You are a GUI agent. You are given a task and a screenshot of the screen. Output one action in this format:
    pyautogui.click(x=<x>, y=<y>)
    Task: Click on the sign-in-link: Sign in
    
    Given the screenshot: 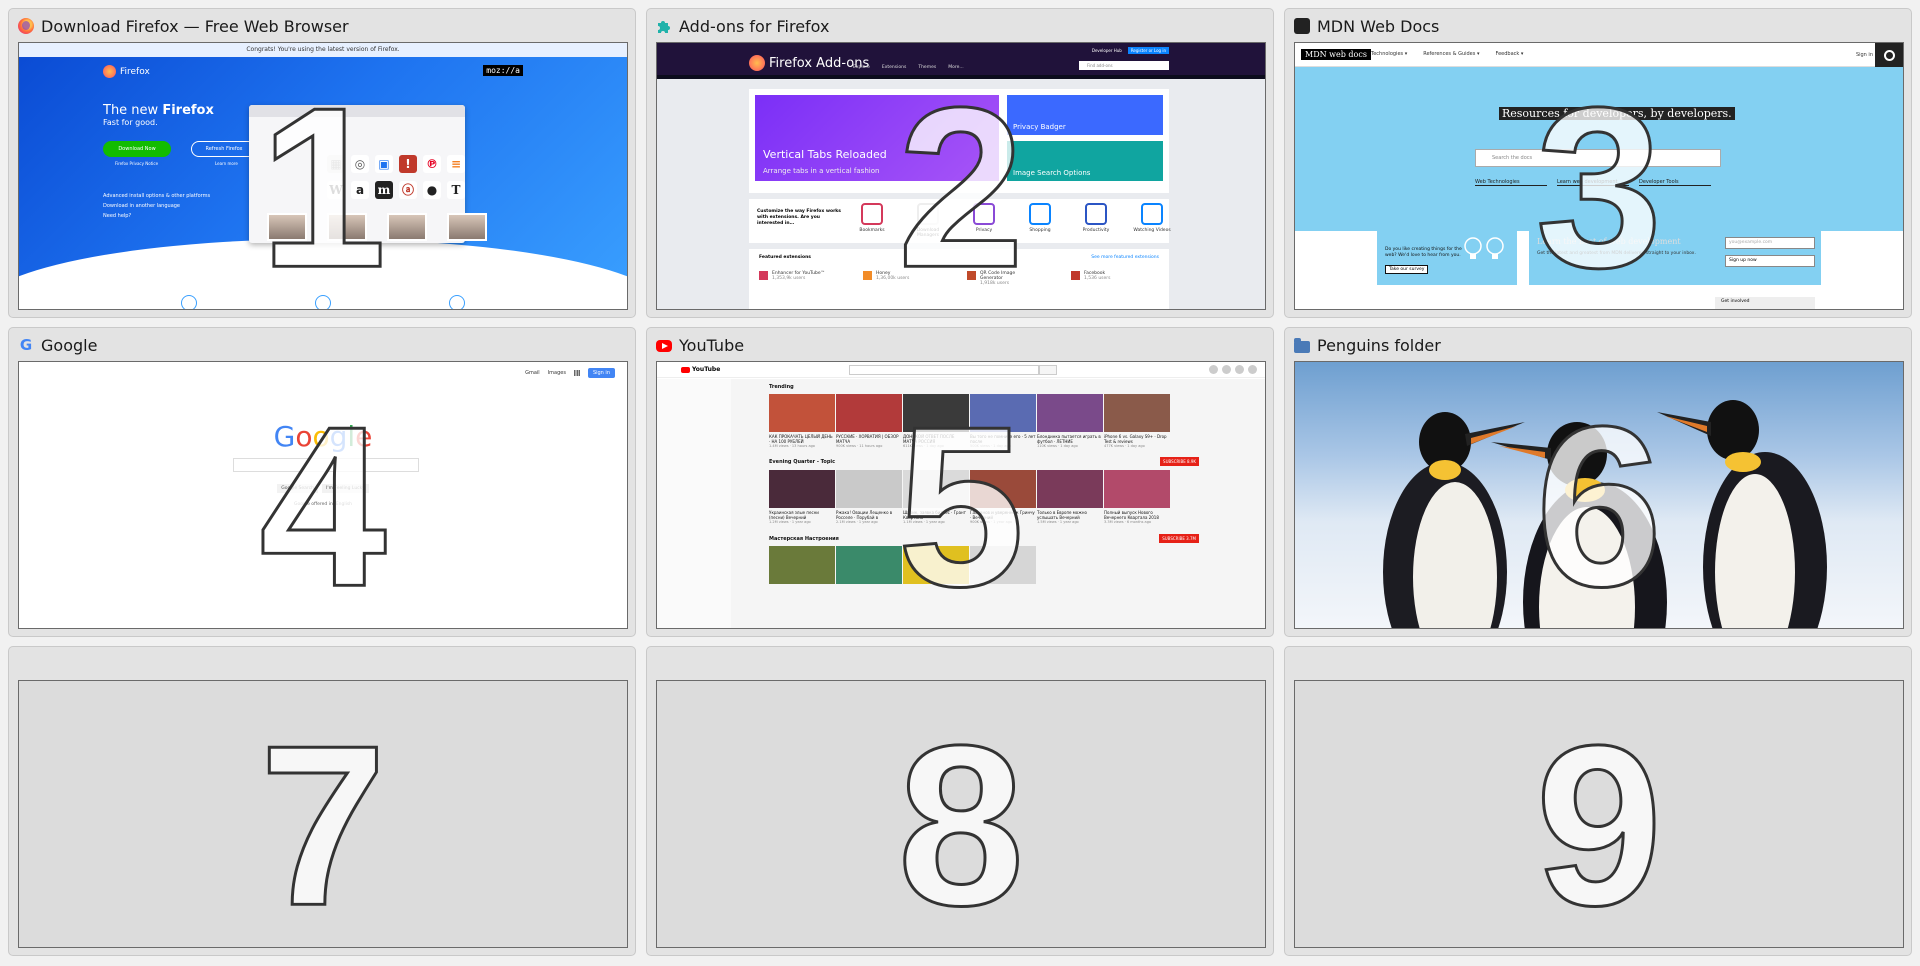 What is the action you would take?
    pyautogui.click(x=1864, y=55)
    